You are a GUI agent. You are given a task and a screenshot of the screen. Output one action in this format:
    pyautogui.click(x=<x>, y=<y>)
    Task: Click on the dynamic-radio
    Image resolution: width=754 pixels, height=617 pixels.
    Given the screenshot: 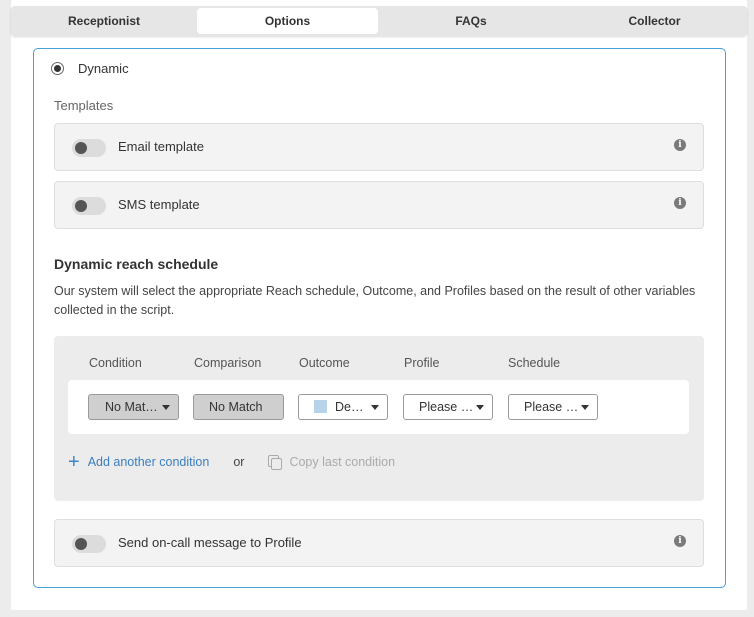 What is the action you would take?
    pyautogui.click(x=57, y=68)
    